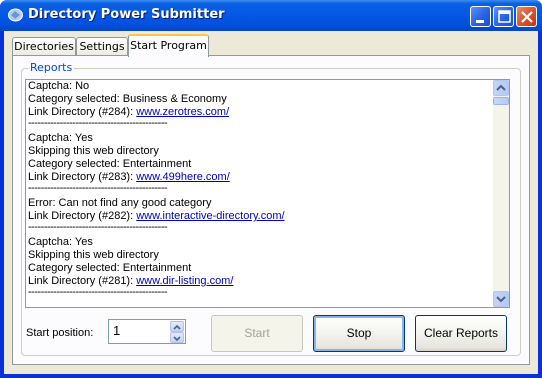 This screenshot has height=378, width=542. What do you see at coordinates (15, 15) in the screenshot?
I see `app-icon` at bounding box center [15, 15].